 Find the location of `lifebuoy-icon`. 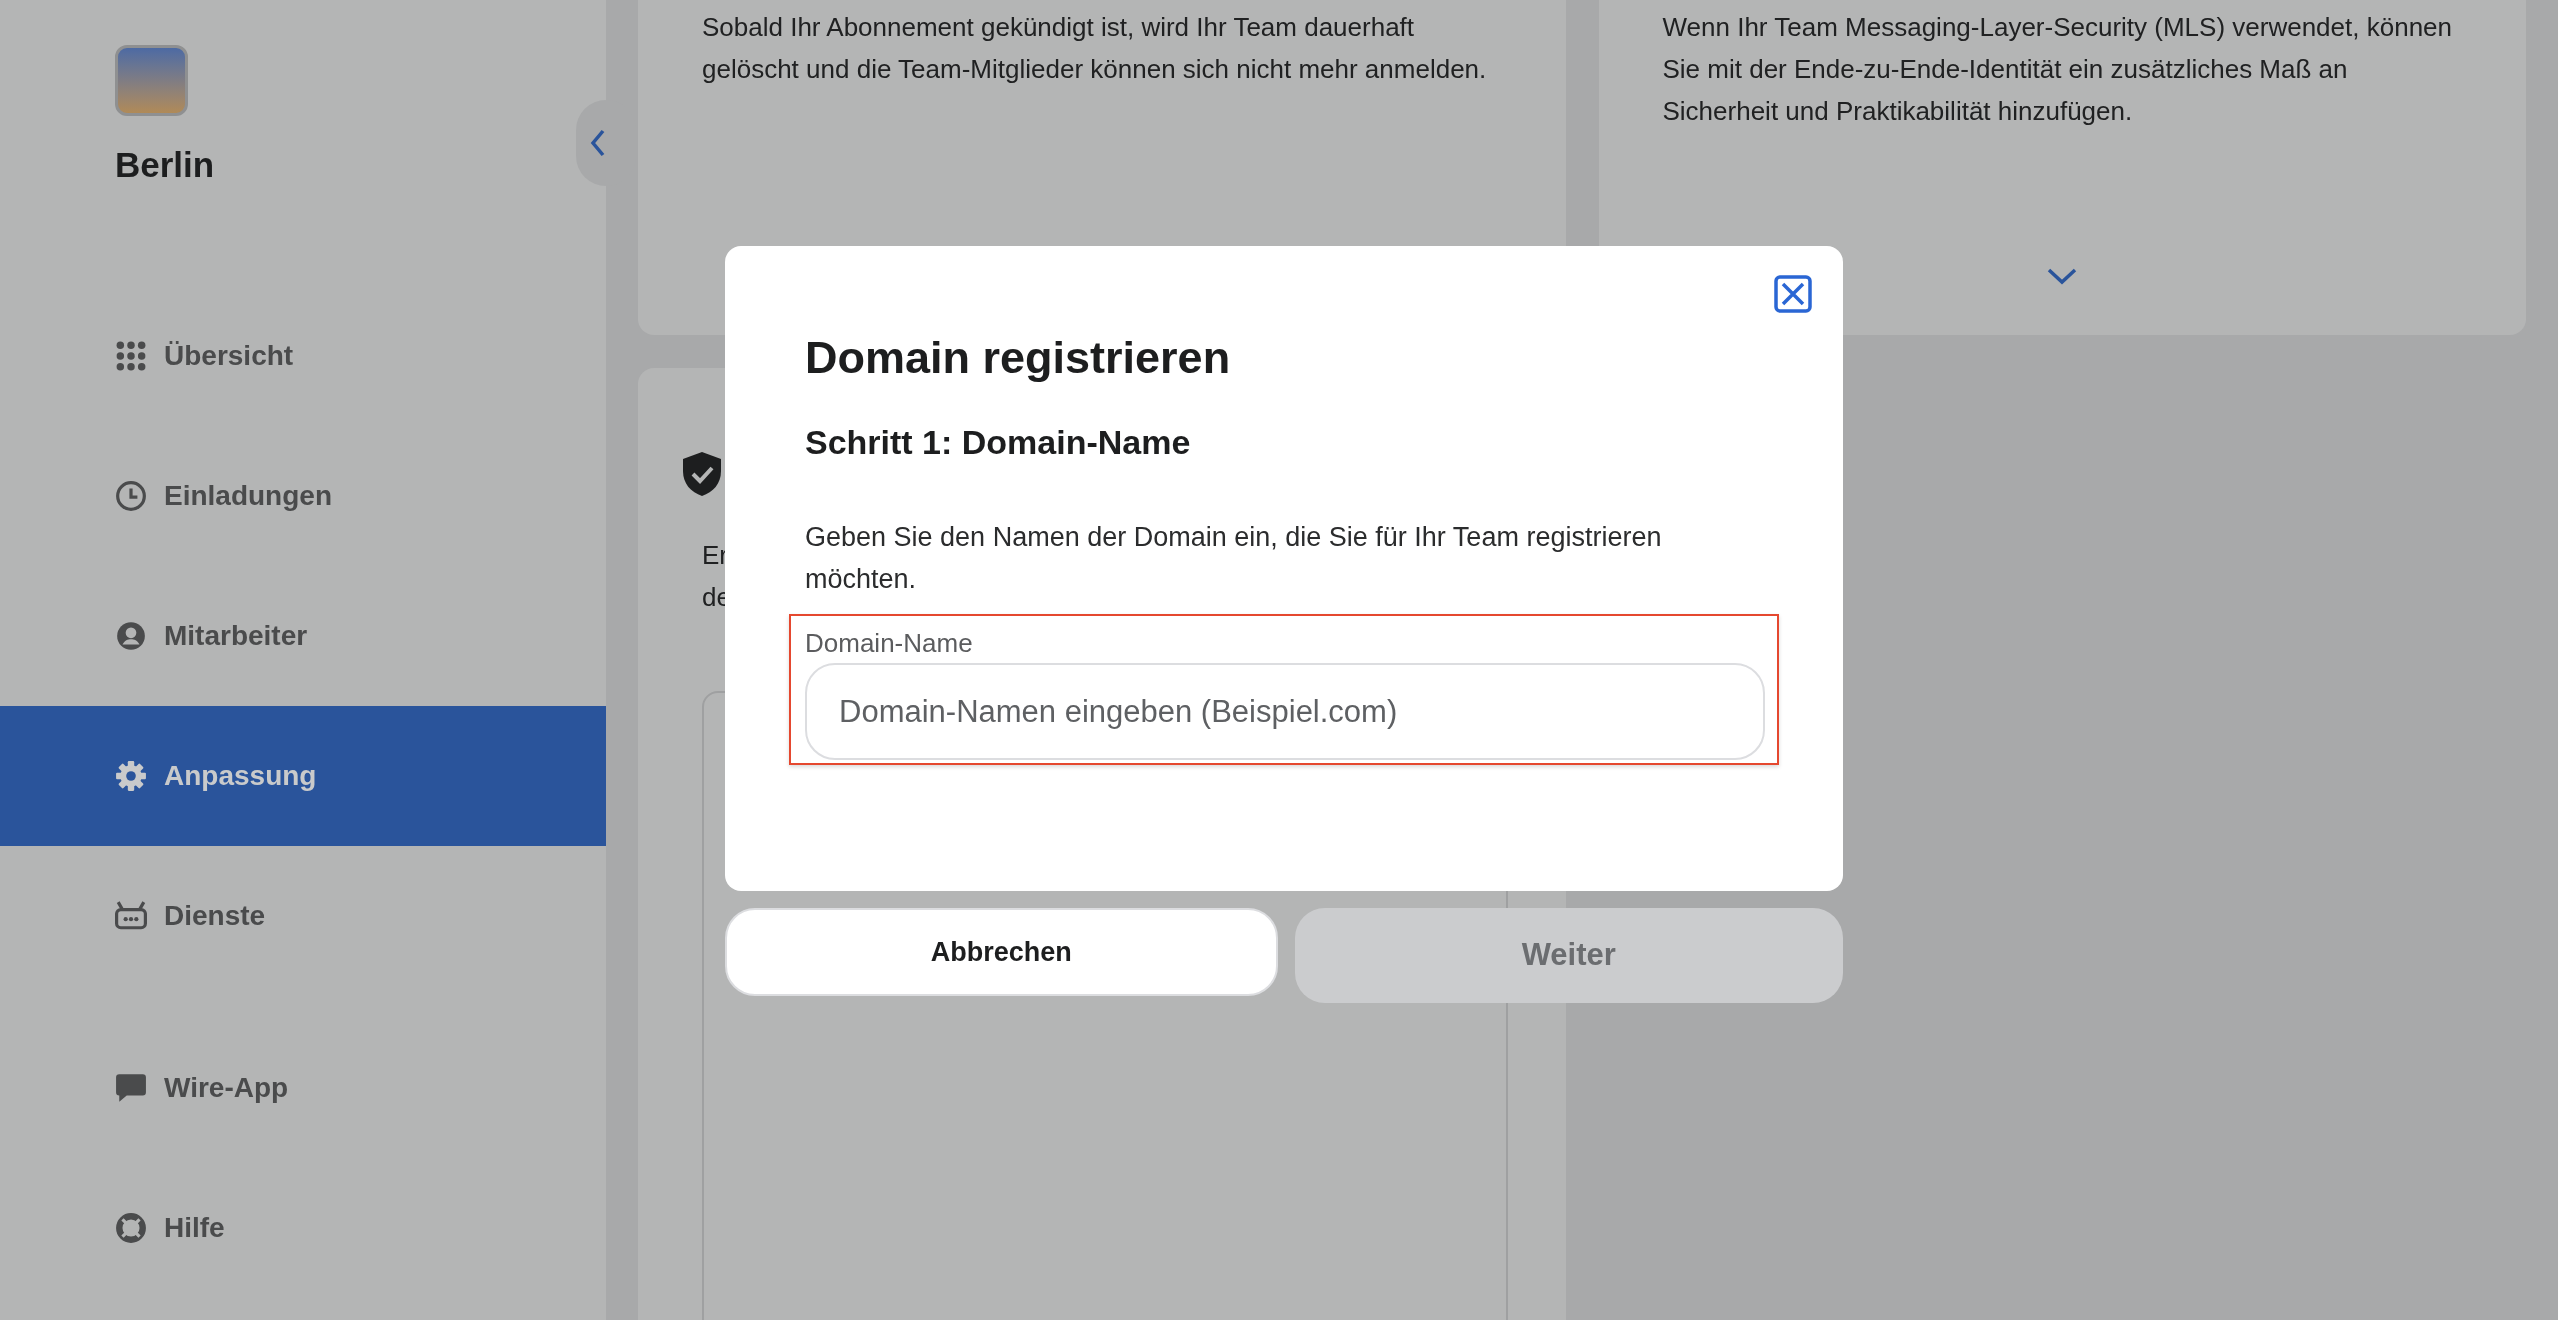

lifebuoy-icon is located at coordinates (131, 1227).